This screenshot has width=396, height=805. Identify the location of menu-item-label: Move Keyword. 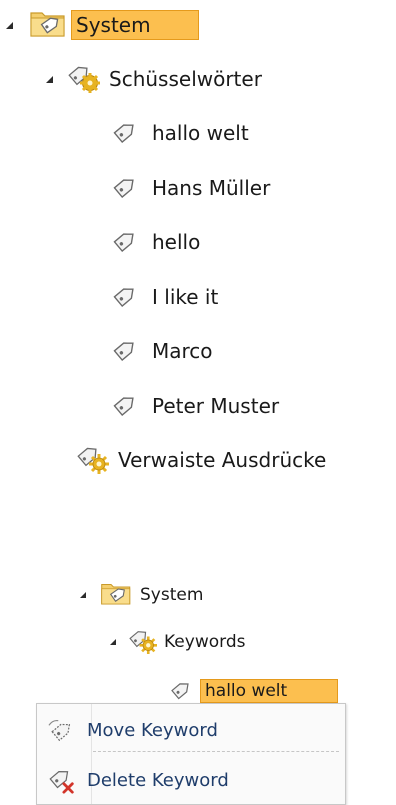
(152, 730).